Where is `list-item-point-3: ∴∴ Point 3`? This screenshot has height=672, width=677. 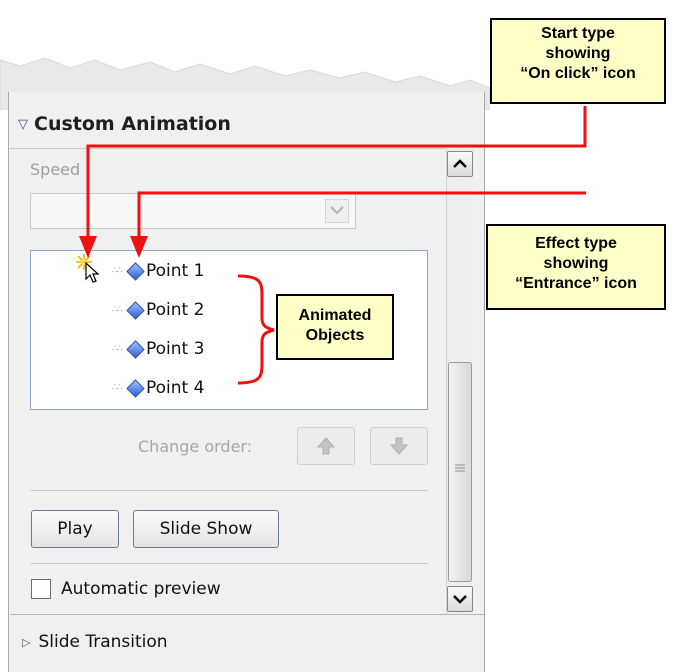 list-item-point-3: ∴∴ Point 3 is located at coordinates (158, 349).